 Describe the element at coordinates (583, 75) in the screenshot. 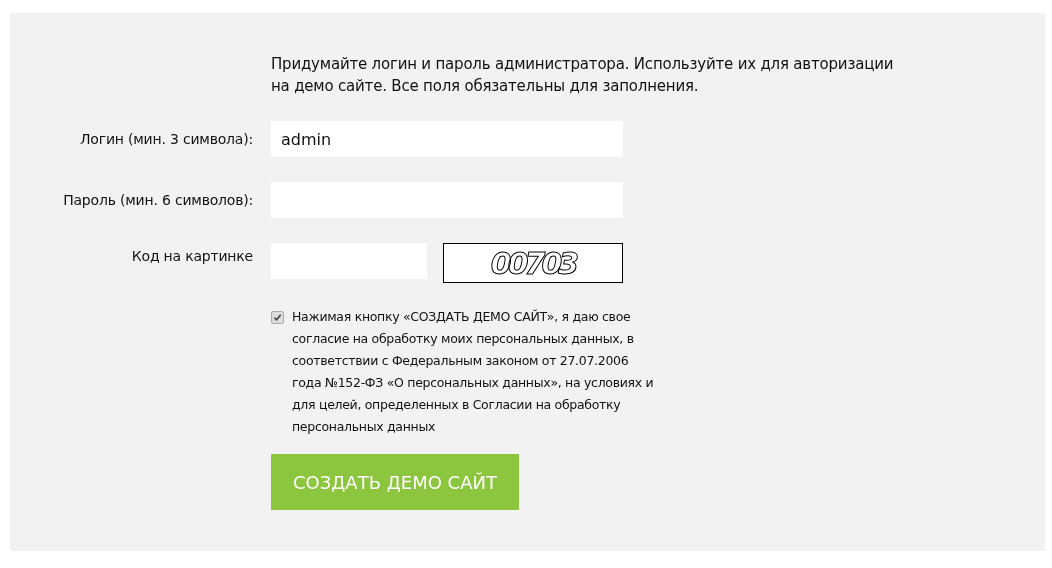

I see `intro-text: Придумайте логин и пароль администратора. Используйте их для авторизации на демо сайте. Все поля обязательны для заполнения.` at that location.